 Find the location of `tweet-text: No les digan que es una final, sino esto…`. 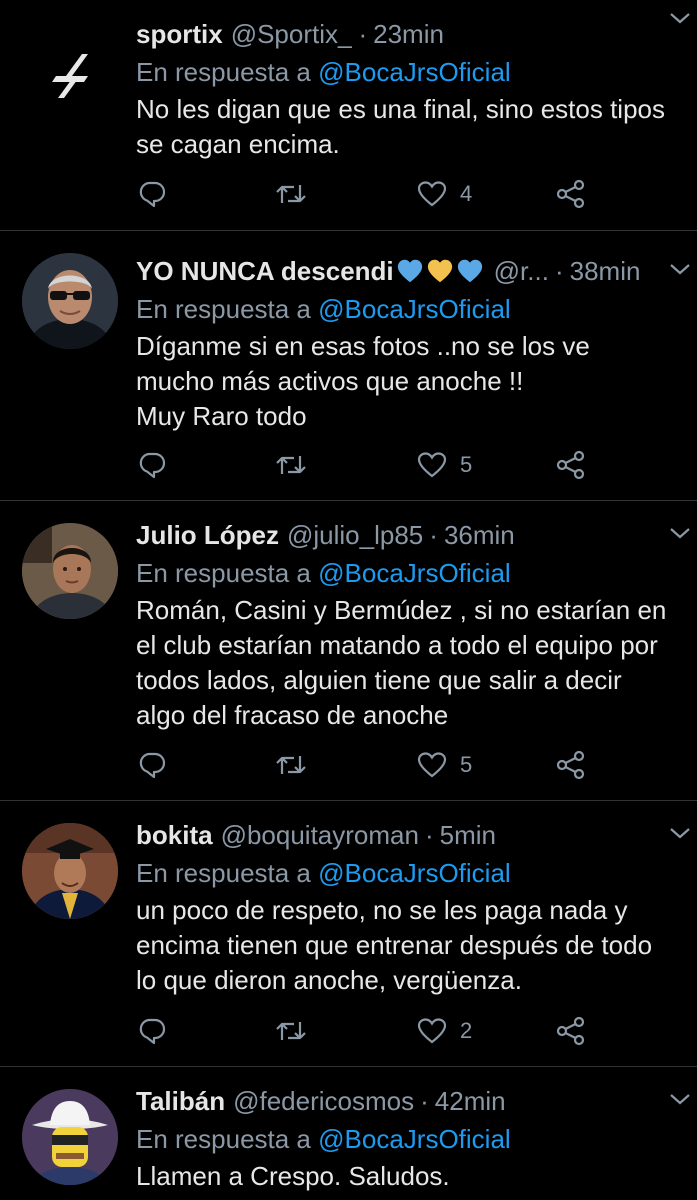

tweet-text: No les digan que es una final, sino esto… is located at coordinates (401, 126).